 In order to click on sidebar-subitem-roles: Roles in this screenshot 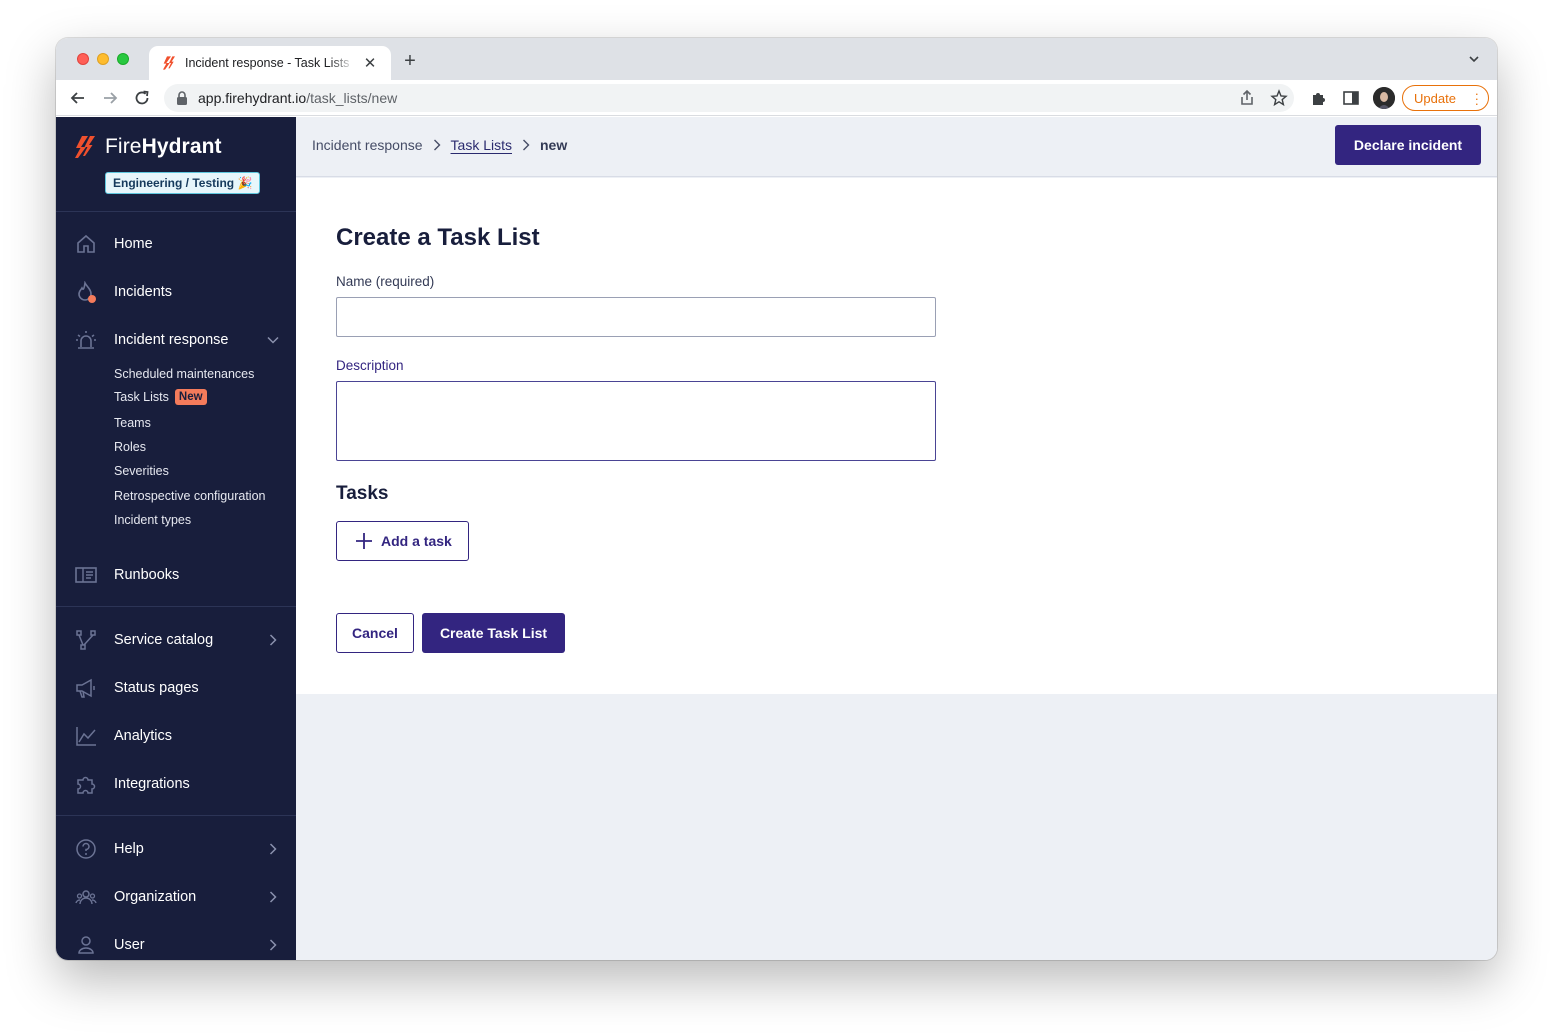, I will do `click(130, 447)`.